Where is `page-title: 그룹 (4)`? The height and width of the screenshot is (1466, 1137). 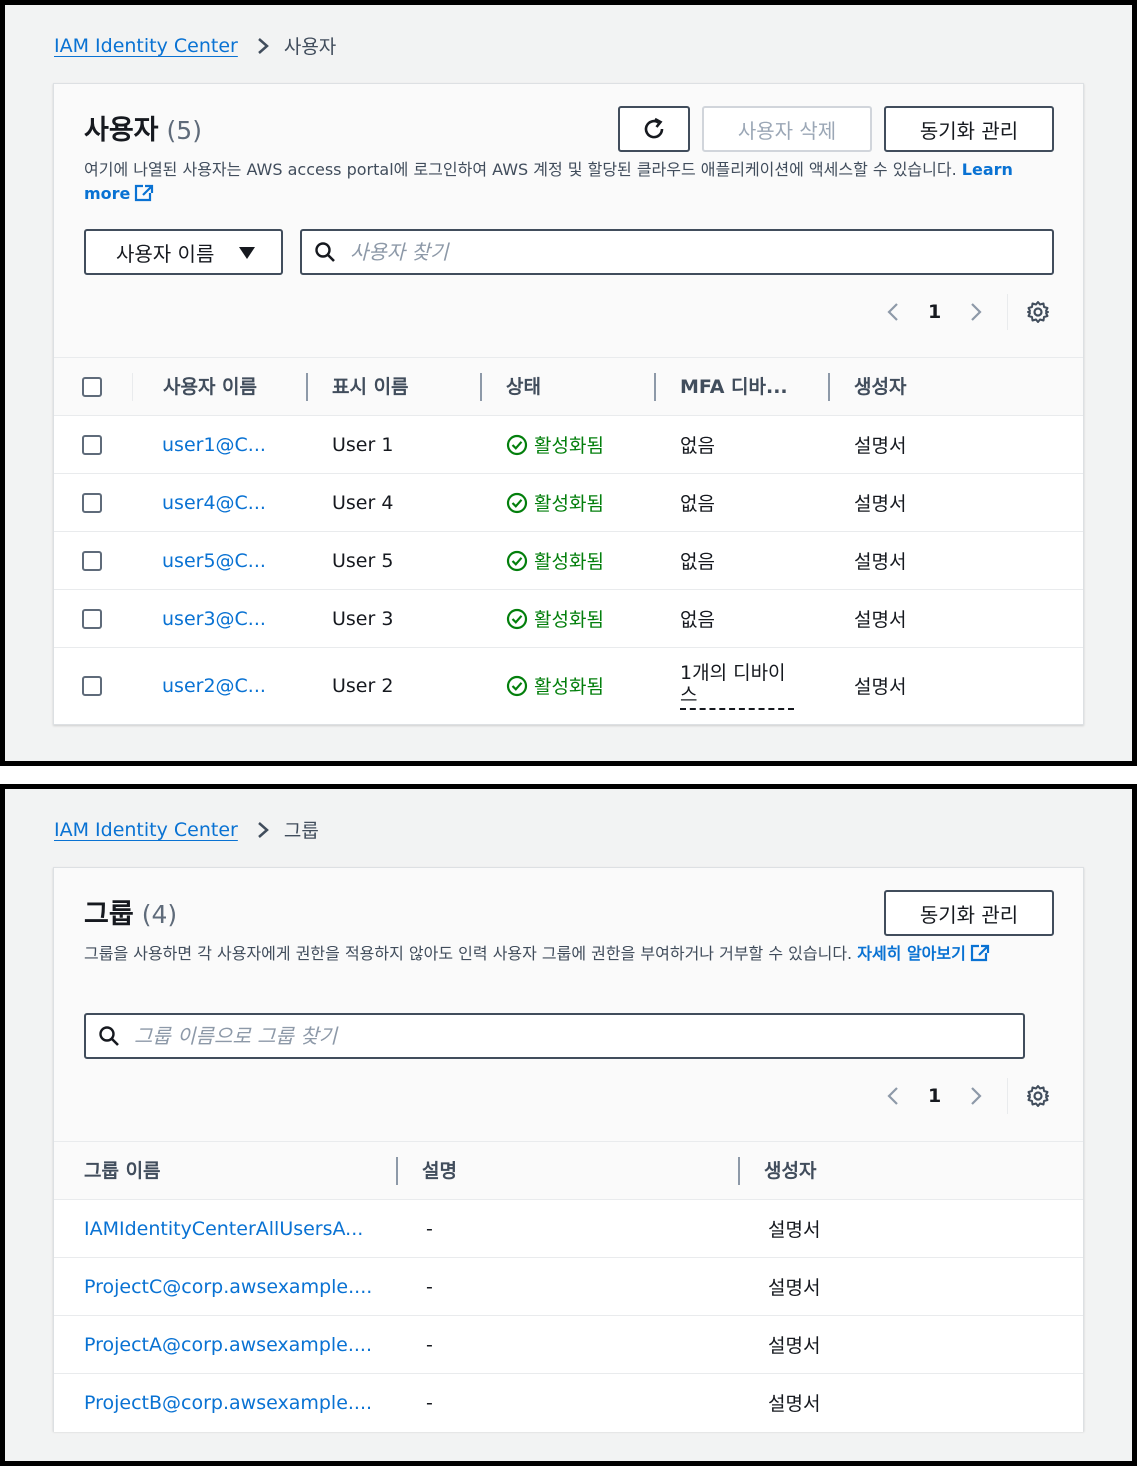
page-title: 그룹 (4) is located at coordinates (130, 911).